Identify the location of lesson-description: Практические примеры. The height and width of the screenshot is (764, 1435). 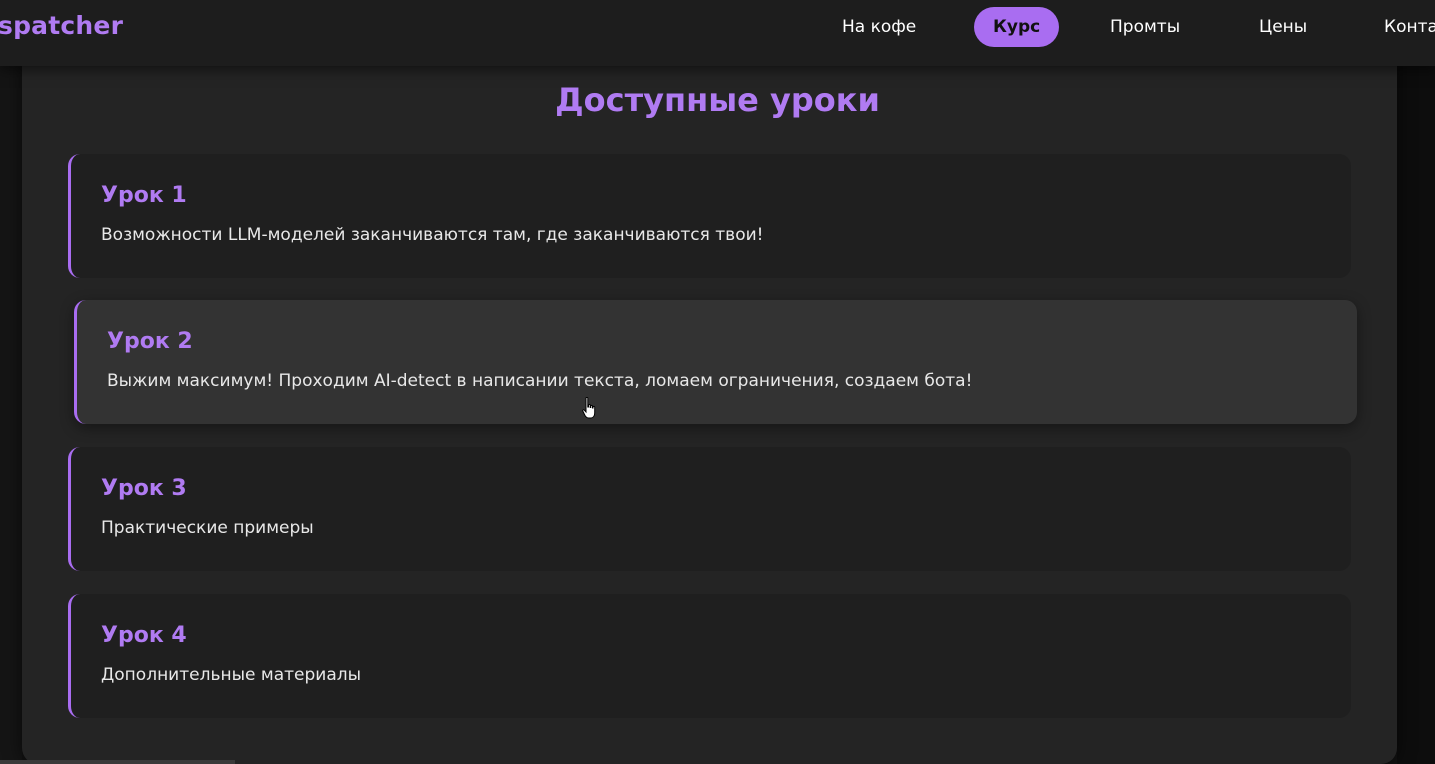
(207, 528).